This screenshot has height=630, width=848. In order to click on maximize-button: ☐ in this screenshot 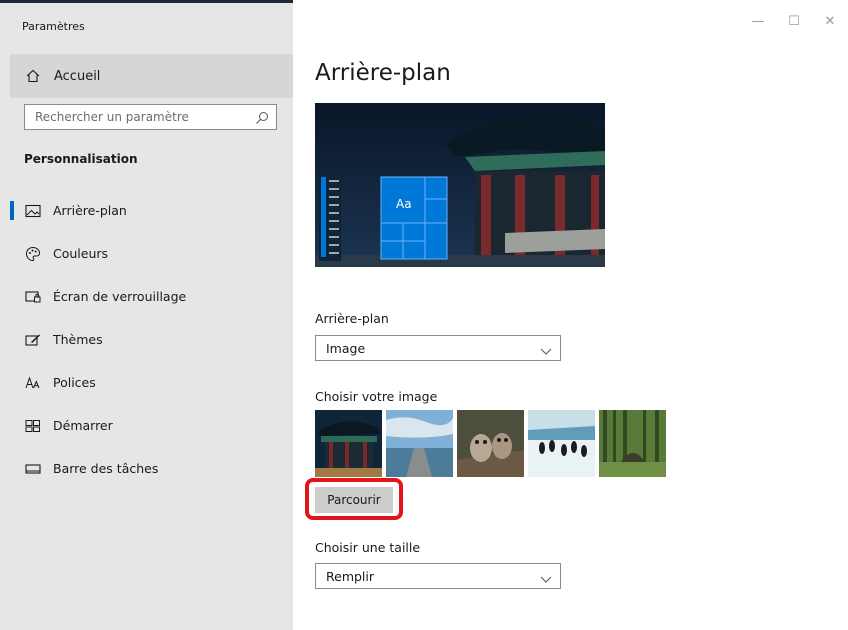, I will do `click(794, 21)`.